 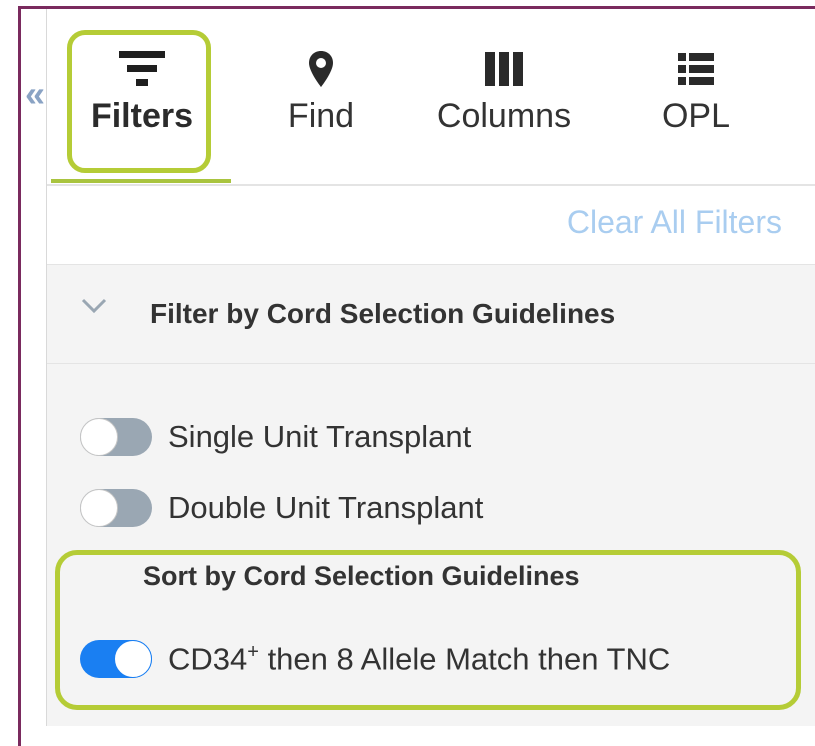 I want to click on single-unit-toggle, so click(x=116, y=437).